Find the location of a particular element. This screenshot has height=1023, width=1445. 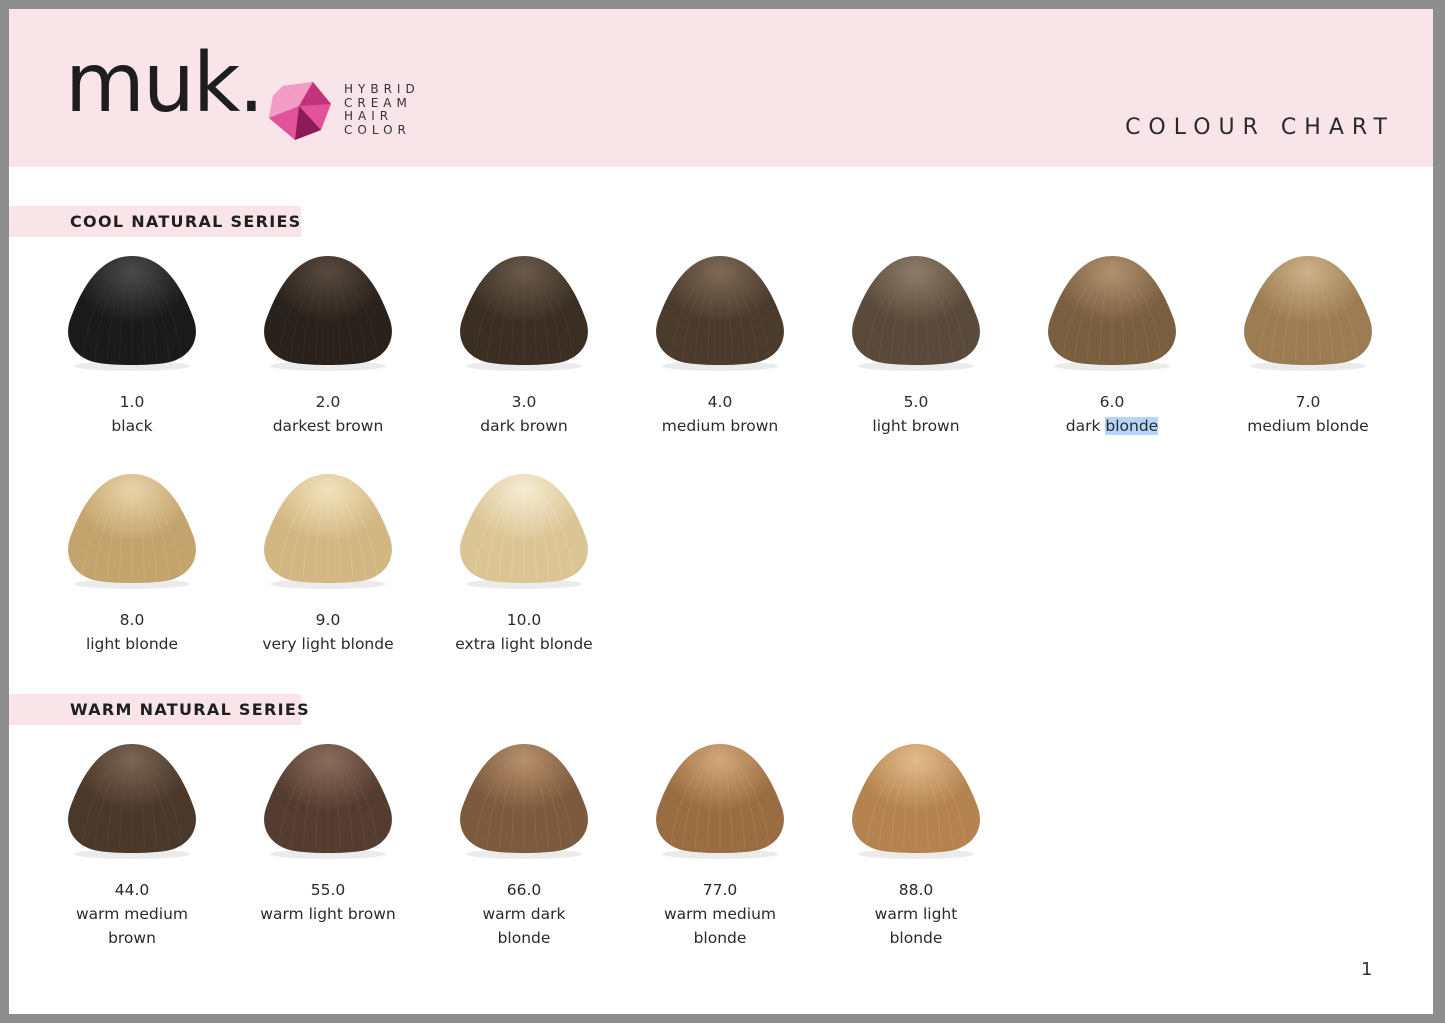

shade-code: 4.0 is located at coordinates (720, 402).